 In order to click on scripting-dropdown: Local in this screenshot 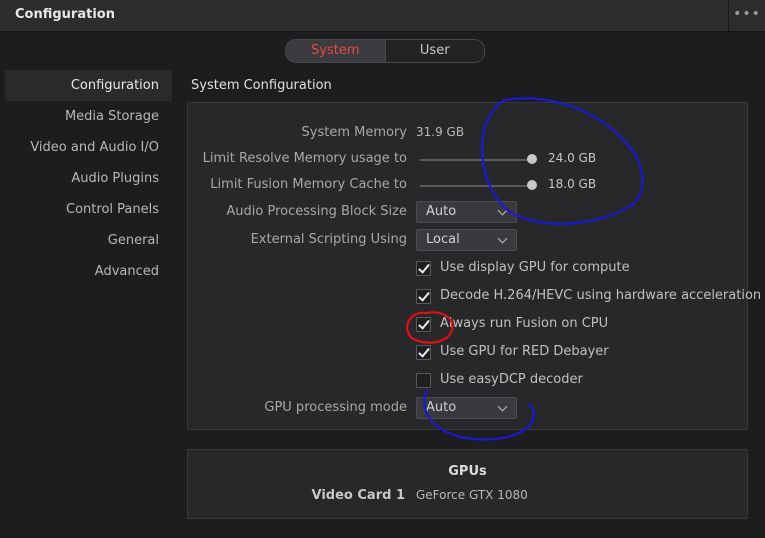, I will do `click(466, 240)`.